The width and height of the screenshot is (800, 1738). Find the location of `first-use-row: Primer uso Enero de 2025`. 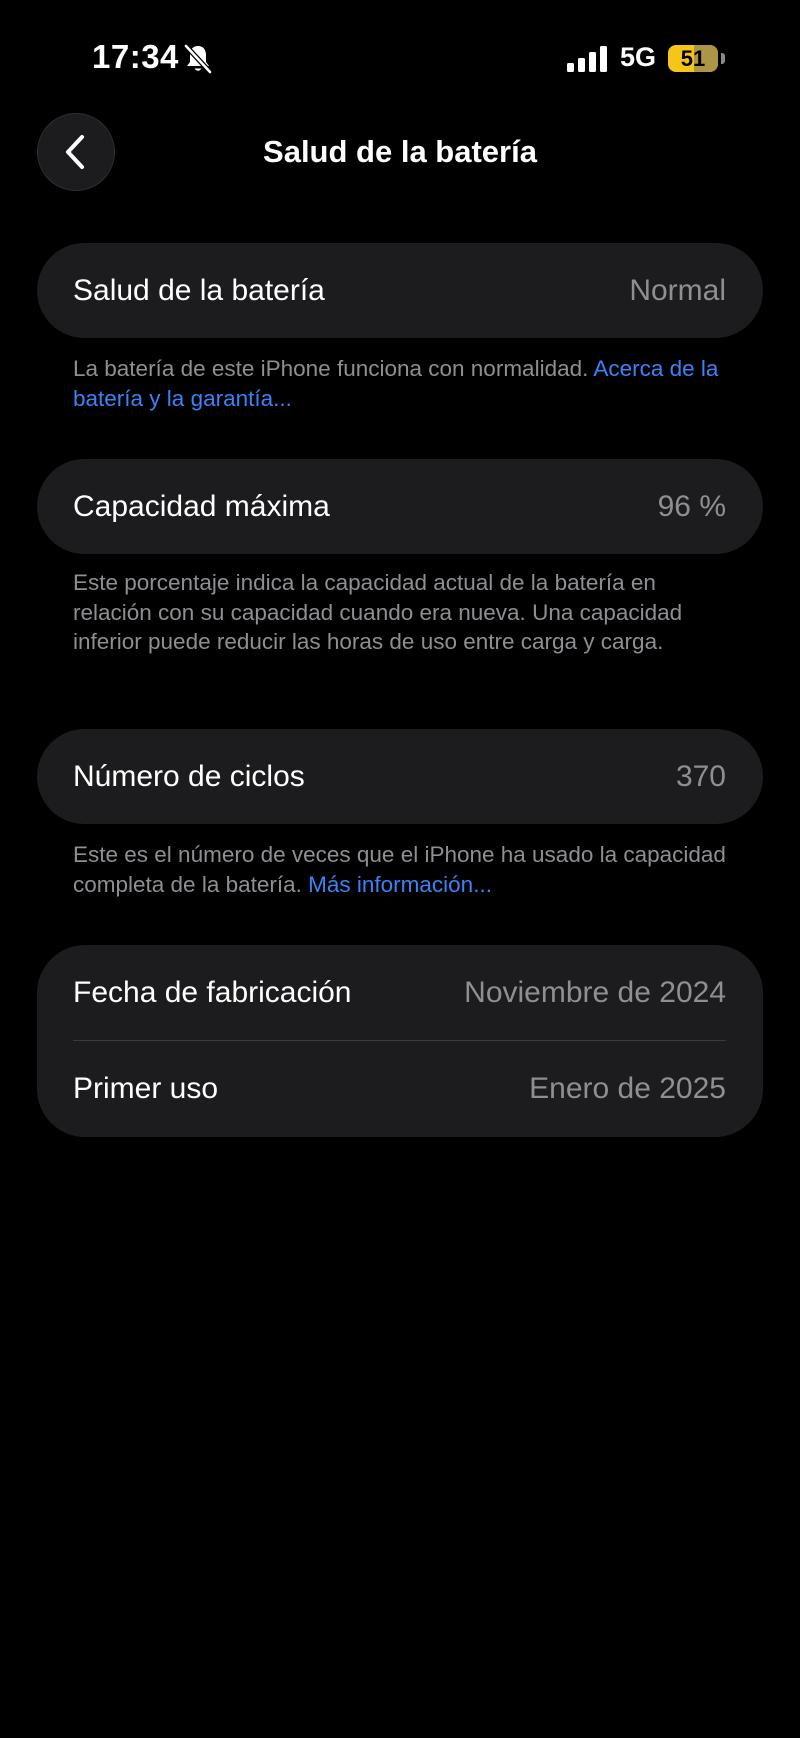

first-use-row: Primer uso Enero de 2025 is located at coordinates (399, 1089).